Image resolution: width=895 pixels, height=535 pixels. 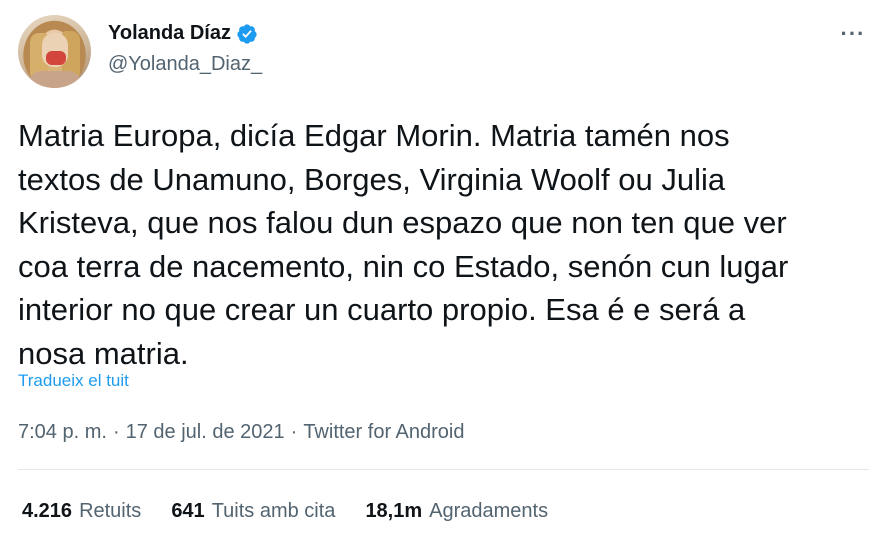 What do you see at coordinates (62, 432) in the screenshot?
I see `tweet-time: 7:04 p. m.` at bounding box center [62, 432].